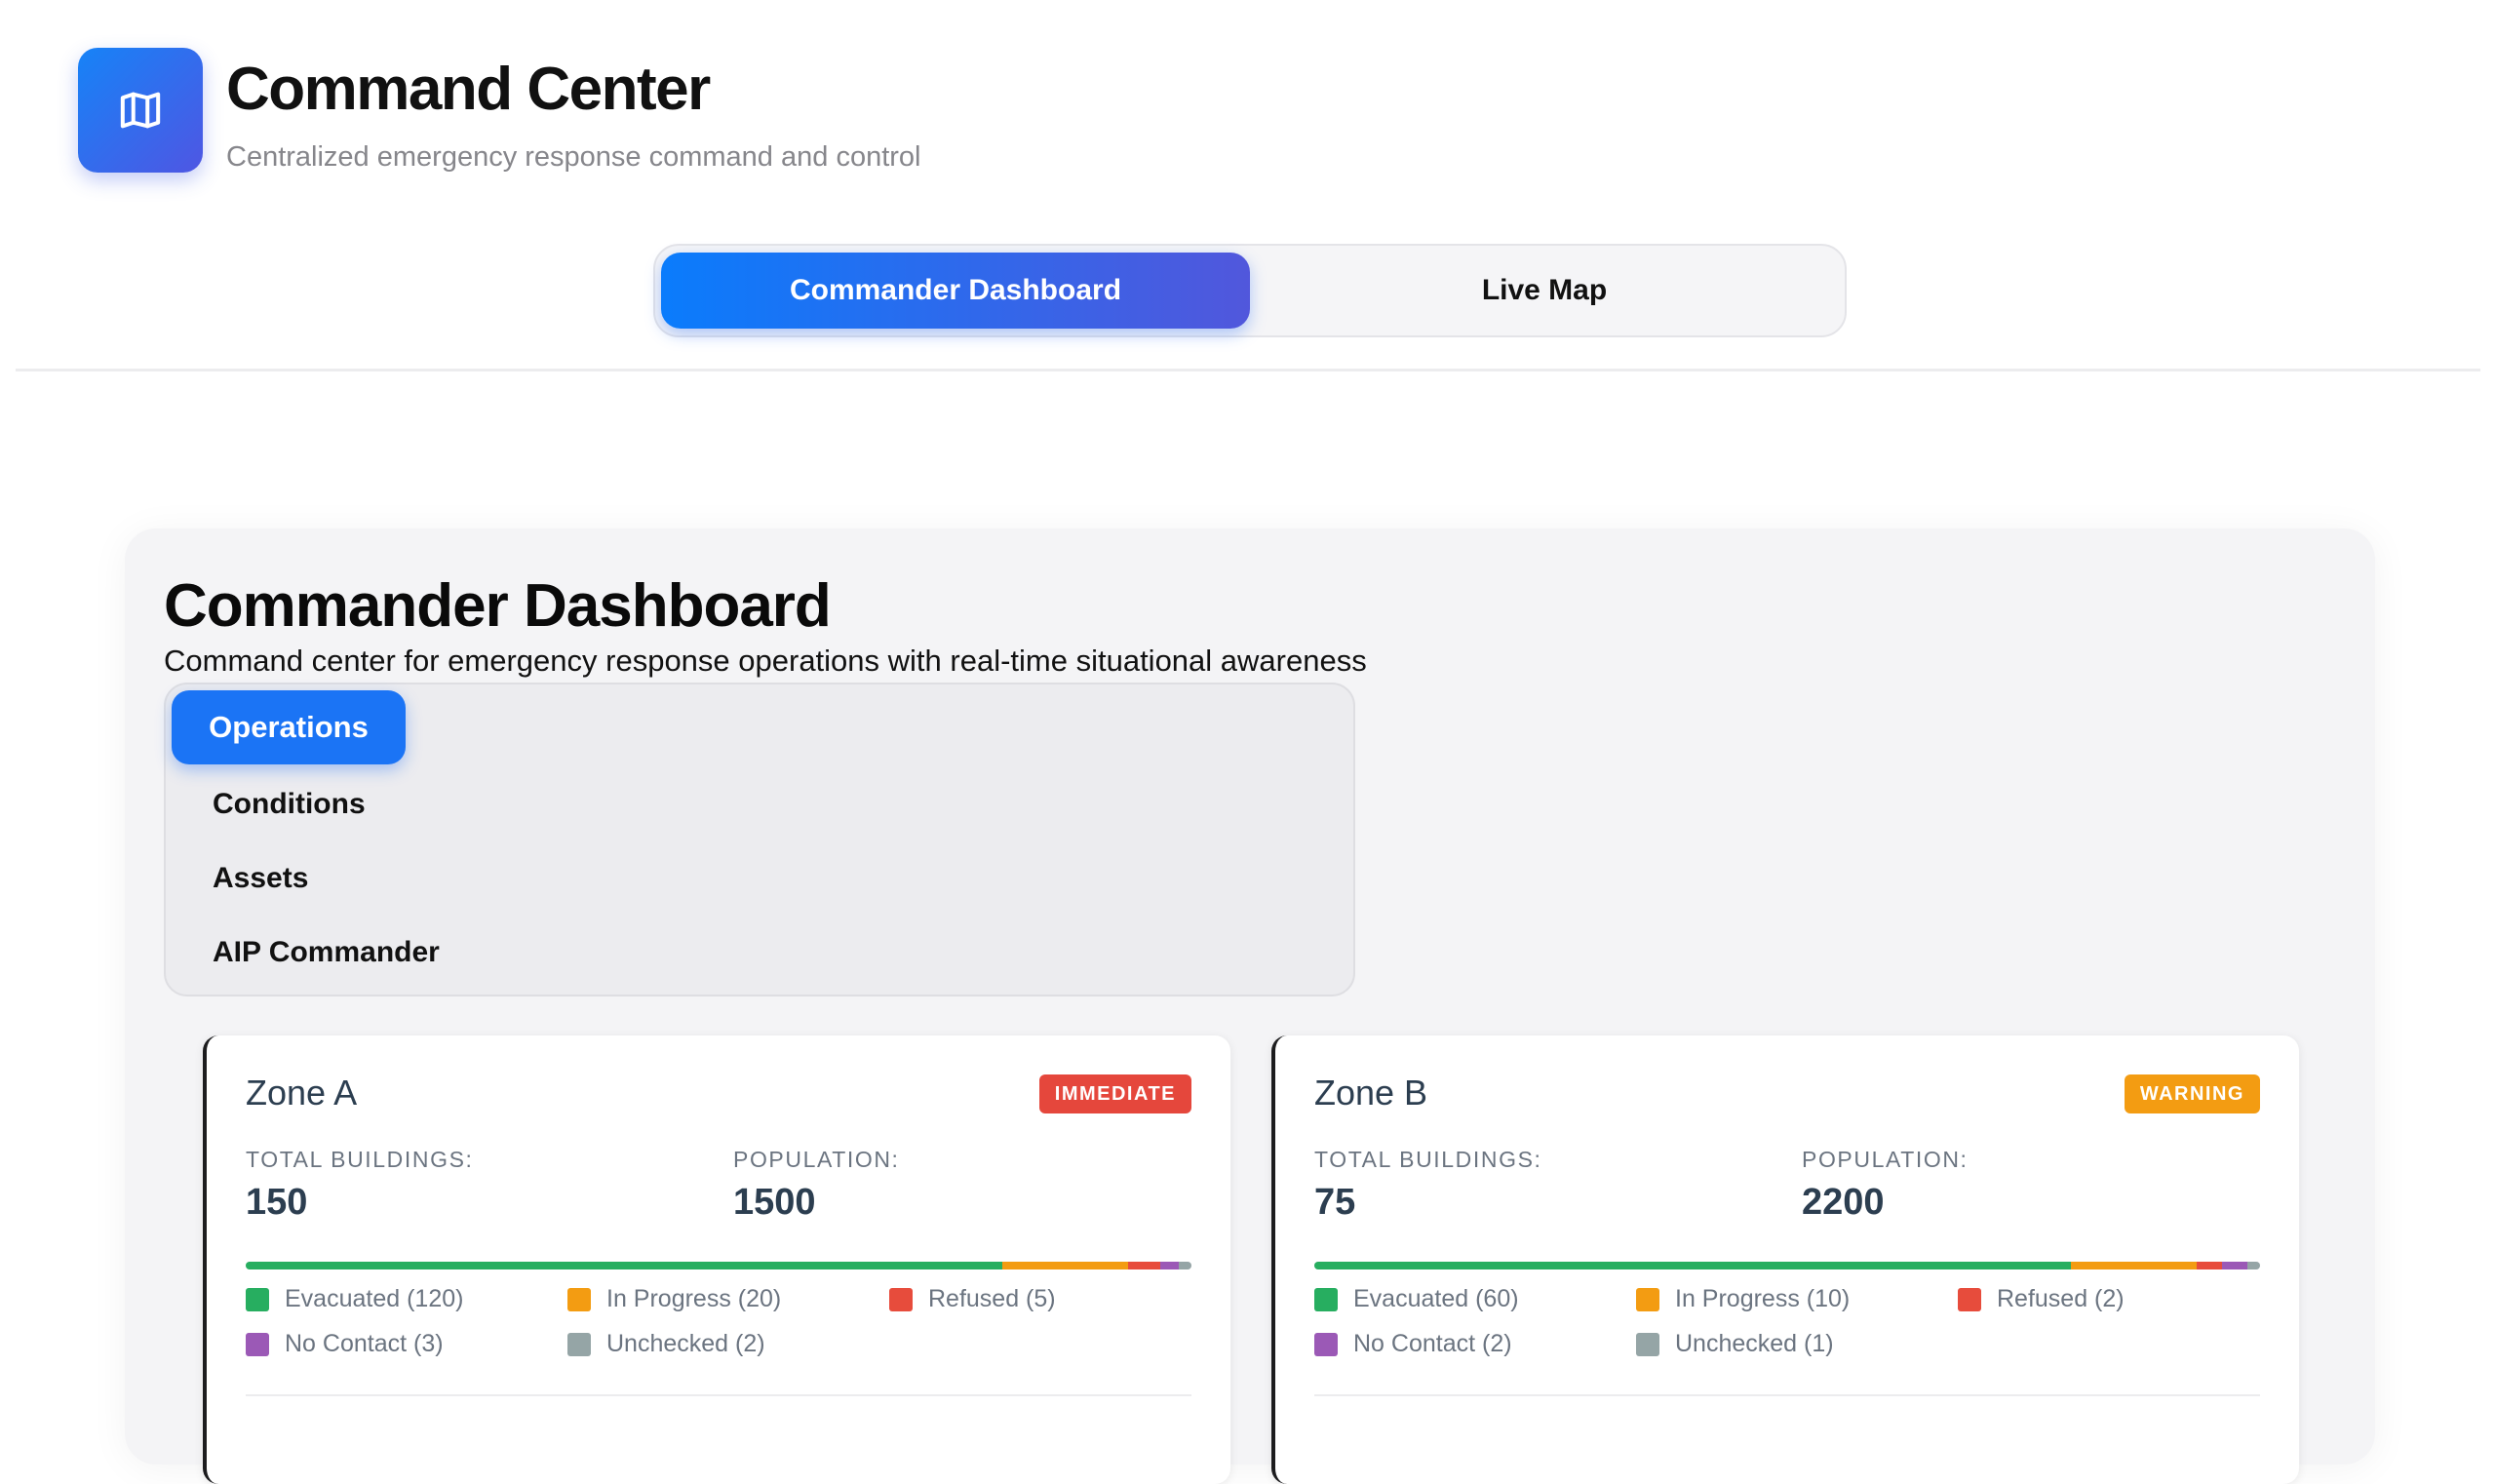  Describe the element at coordinates (1763, 1298) in the screenshot. I see `legend-label: In Progress (10)` at that location.